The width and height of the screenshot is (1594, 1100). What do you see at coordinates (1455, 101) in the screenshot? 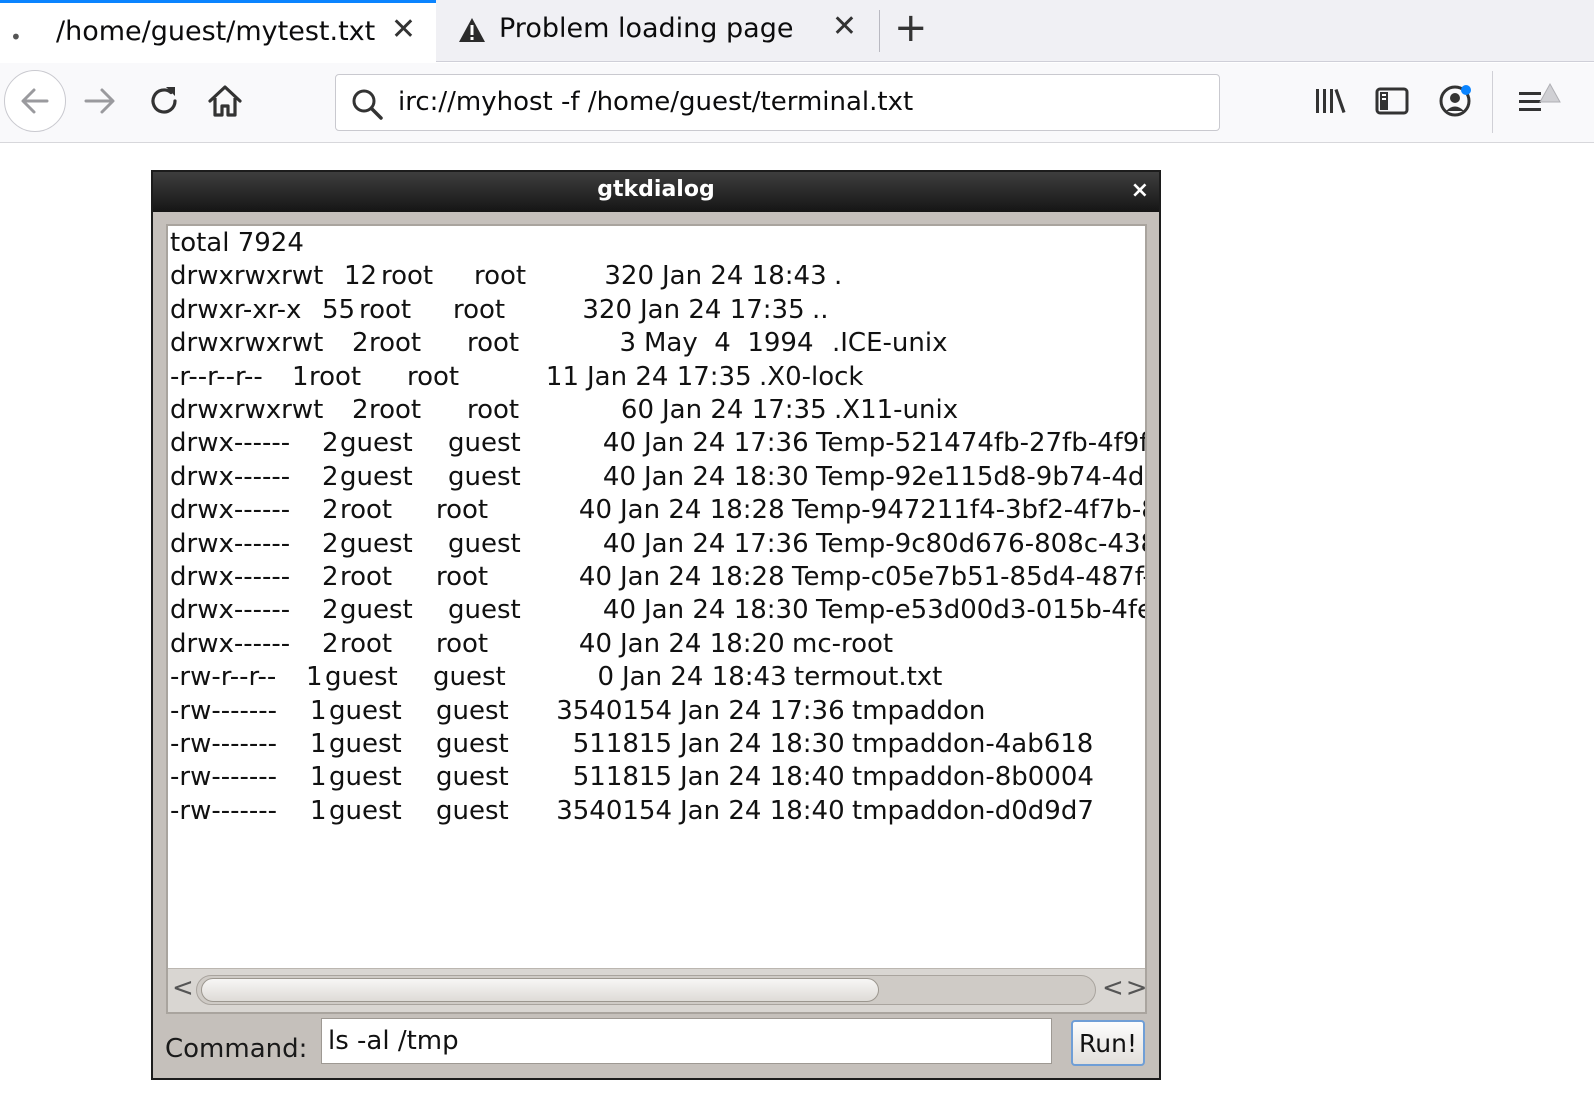
I see `account-icon` at bounding box center [1455, 101].